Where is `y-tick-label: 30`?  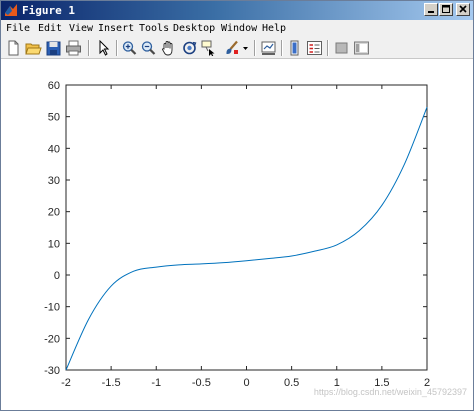
y-tick-label: 30 is located at coordinates (54, 181).